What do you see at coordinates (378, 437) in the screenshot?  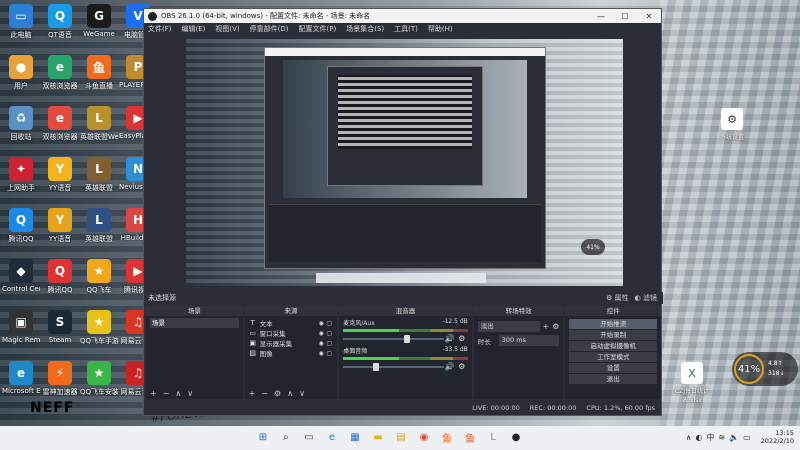 I see `explorer-icon: ▬` at bounding box center [378, 437].